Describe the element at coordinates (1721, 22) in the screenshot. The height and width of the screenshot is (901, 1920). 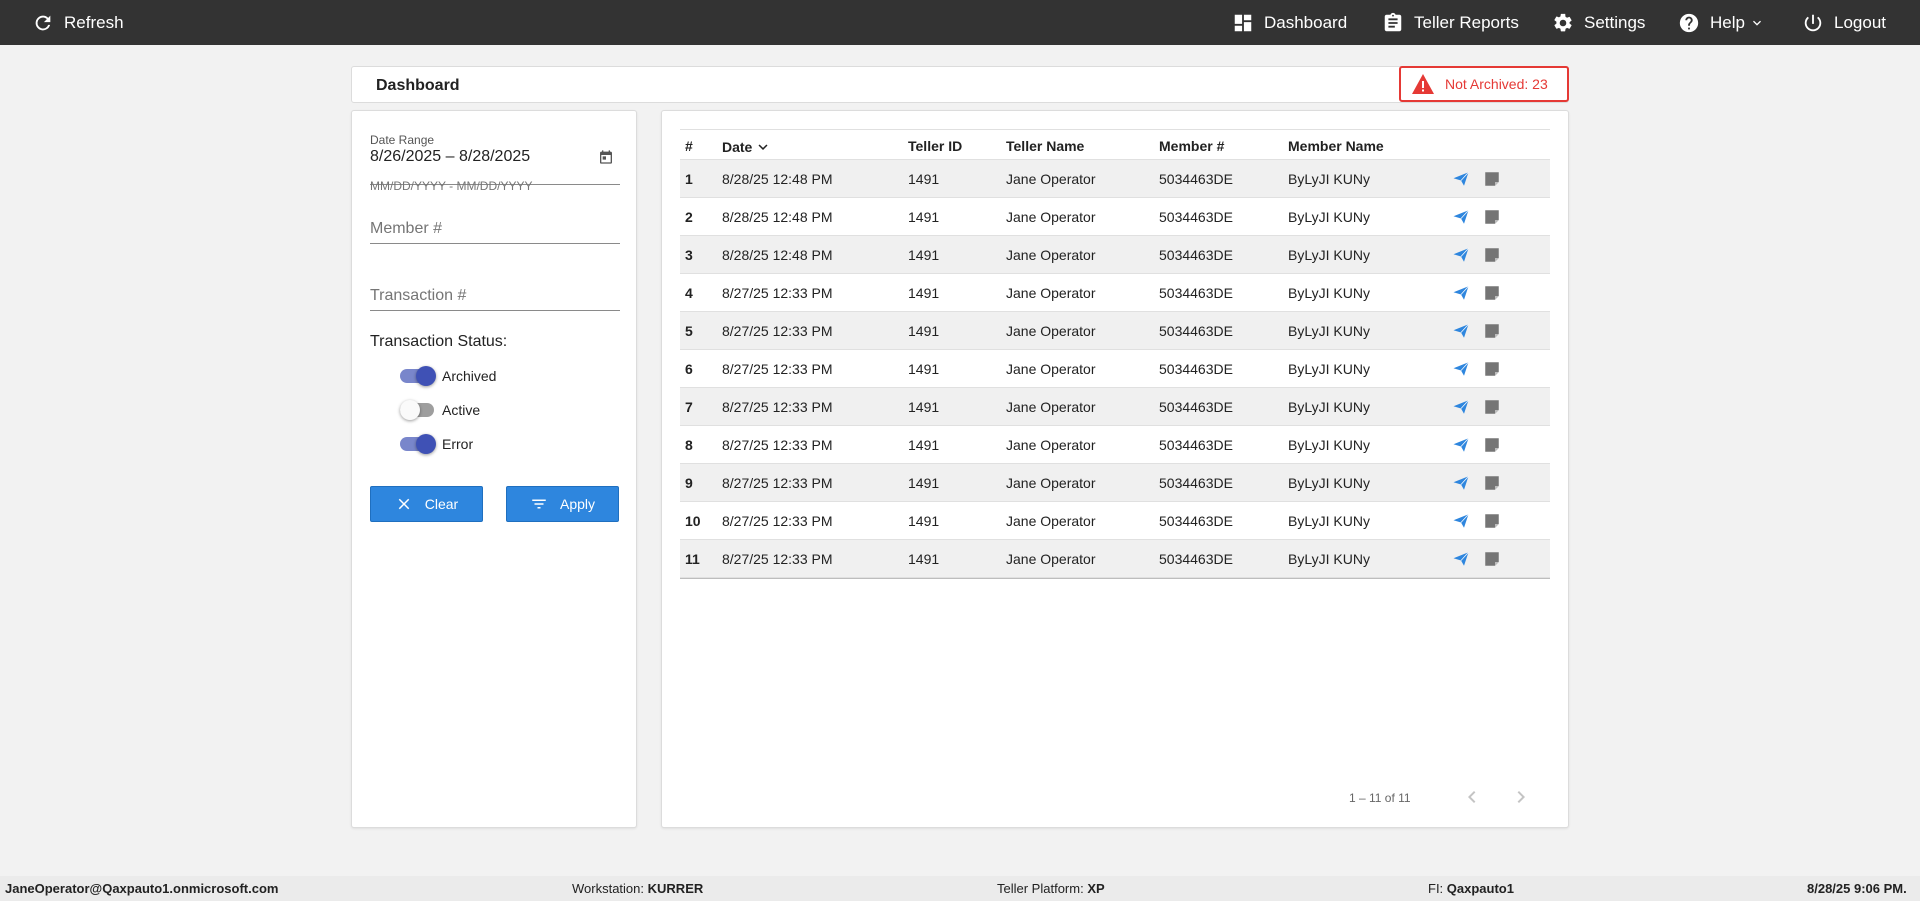
I see `nav-help-menu: Help` at that location.